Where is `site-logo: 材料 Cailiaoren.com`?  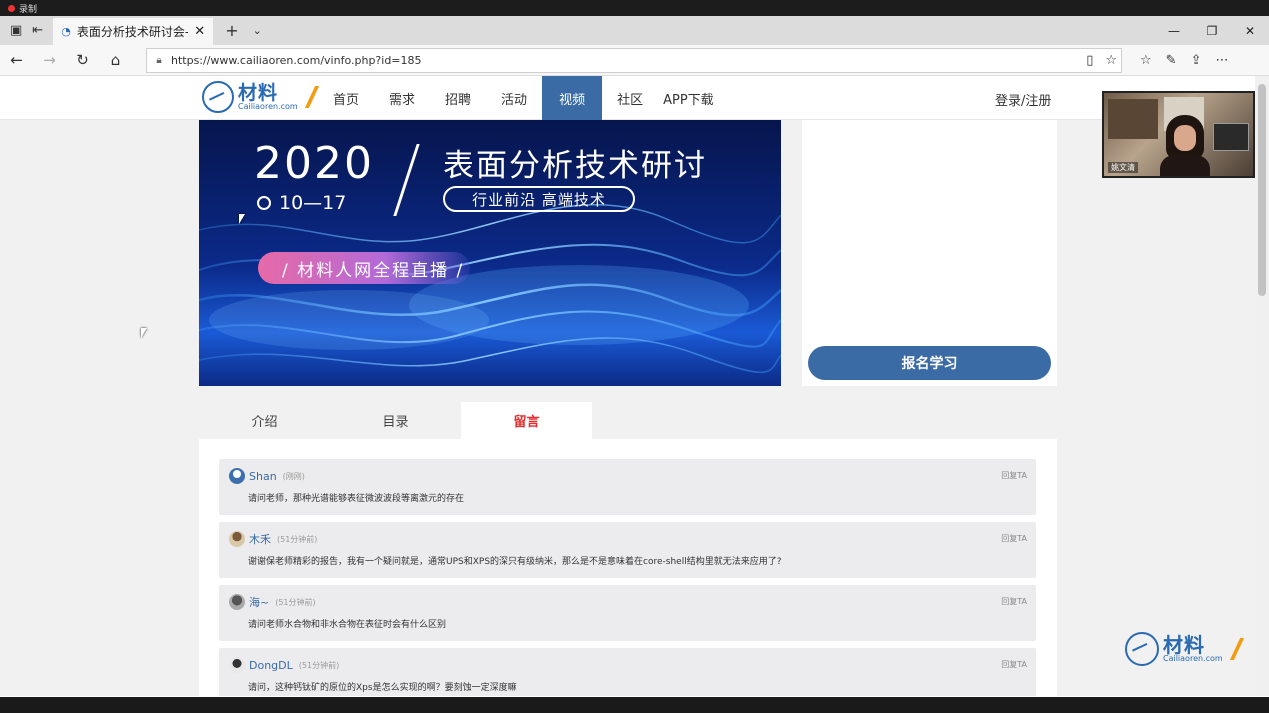 site-logo: 材料 Cailiaoren.com is located at coordinates (260, 97).